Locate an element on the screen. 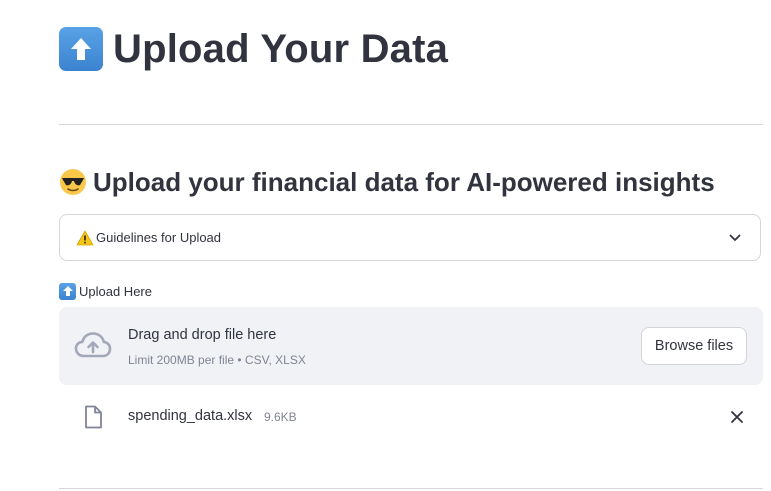 The height and width of the screenshot is (491, 771). uploader-label: Upload Here is located at coordinates (105, 291).